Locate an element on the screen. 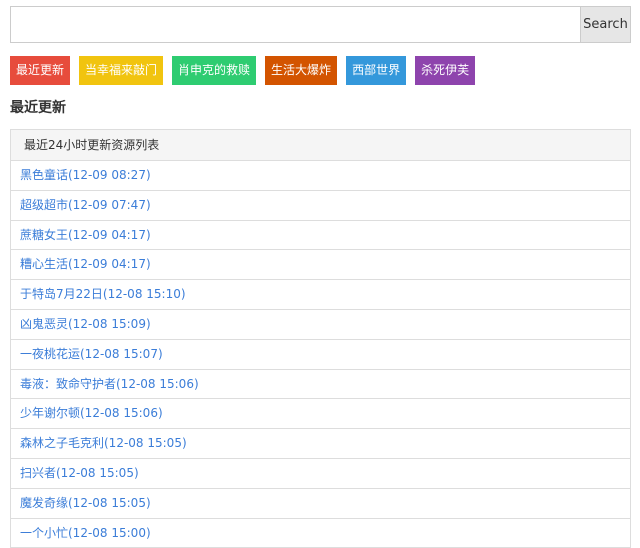  search-button: Search is located at coordinates (605, 24).